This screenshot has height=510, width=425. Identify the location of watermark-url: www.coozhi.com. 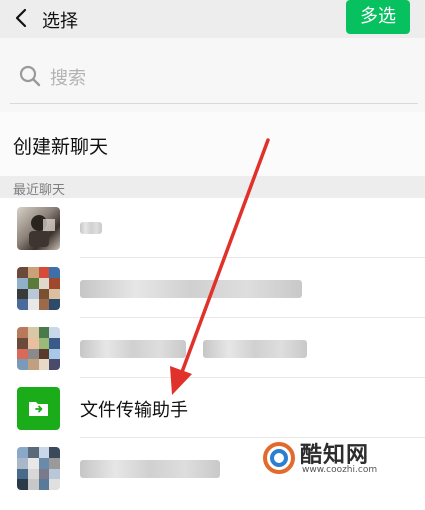
(340, 470).